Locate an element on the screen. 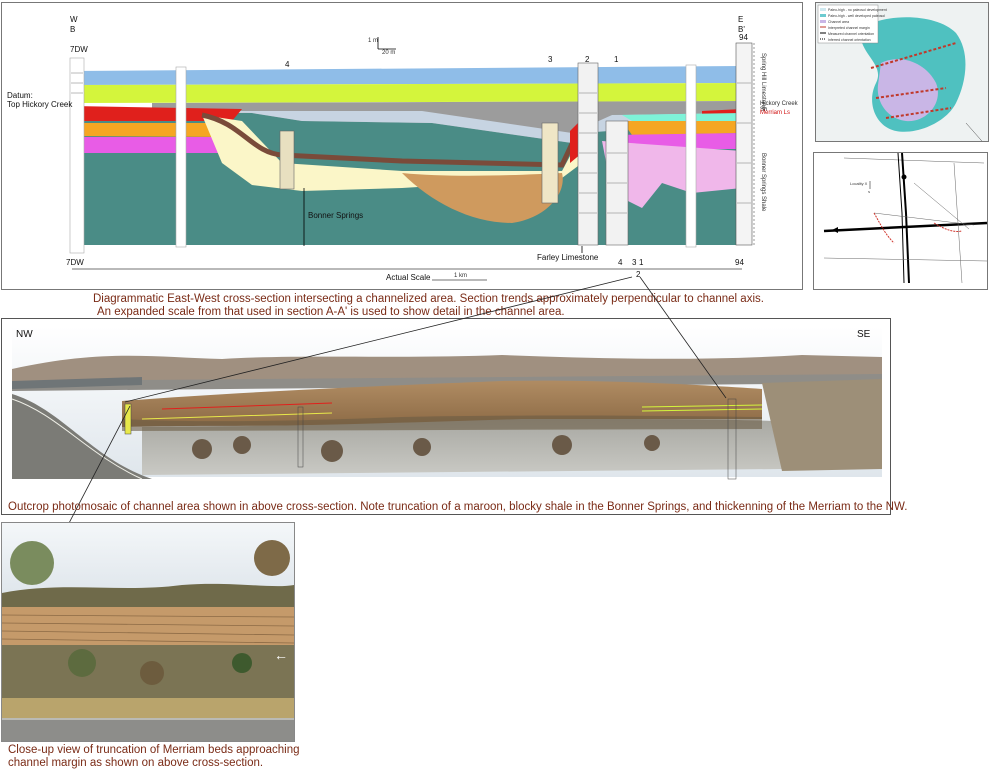  west-label: W is located at coordinates (74, 19).